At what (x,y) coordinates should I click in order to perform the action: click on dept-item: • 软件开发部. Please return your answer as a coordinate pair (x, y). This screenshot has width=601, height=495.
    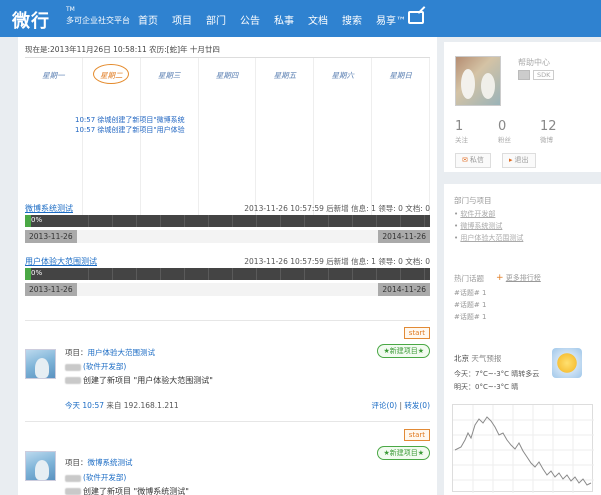
    Looking at the image, I should click on (474, 214).